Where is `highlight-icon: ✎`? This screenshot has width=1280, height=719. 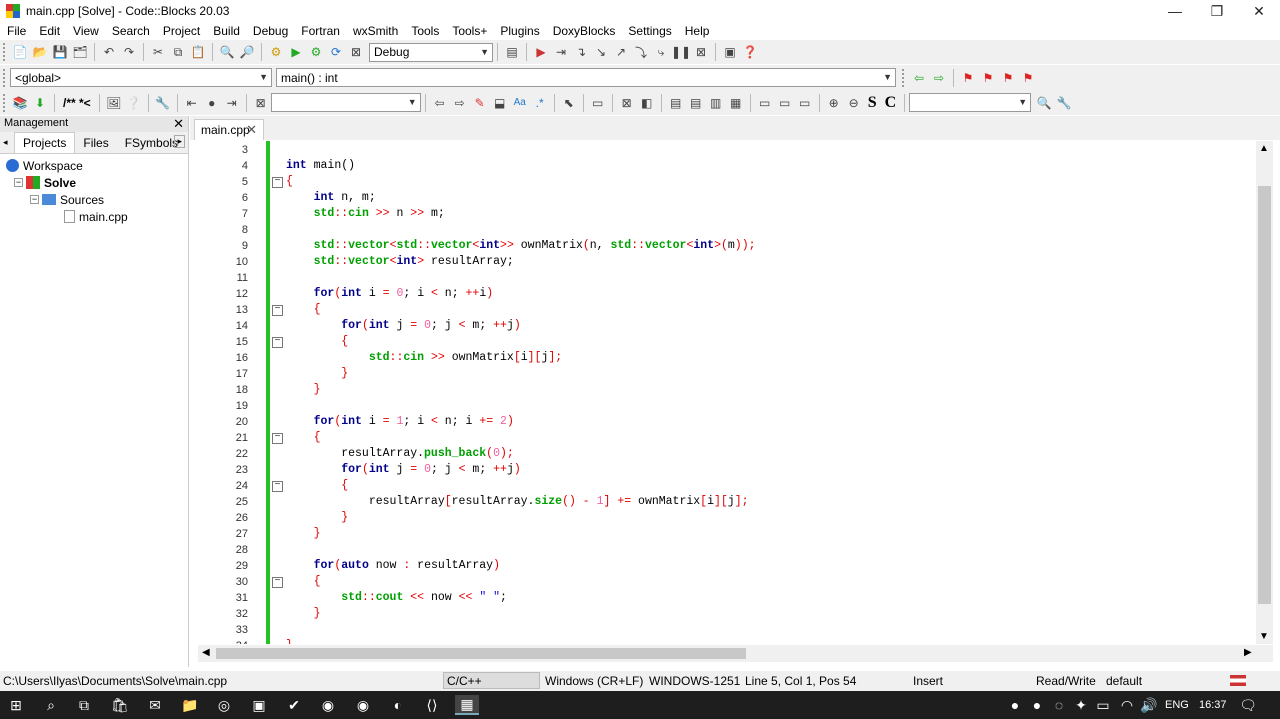 highlight-icon: ✎ is located at coordinates (480, 103).